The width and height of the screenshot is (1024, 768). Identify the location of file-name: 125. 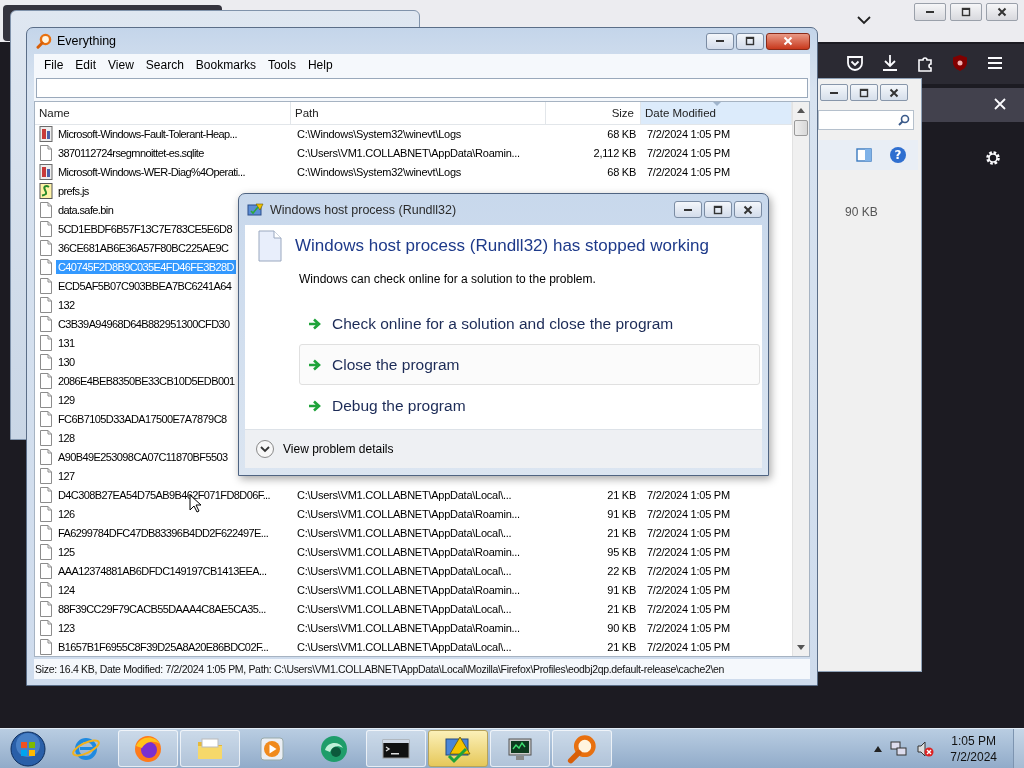
(66, 551).